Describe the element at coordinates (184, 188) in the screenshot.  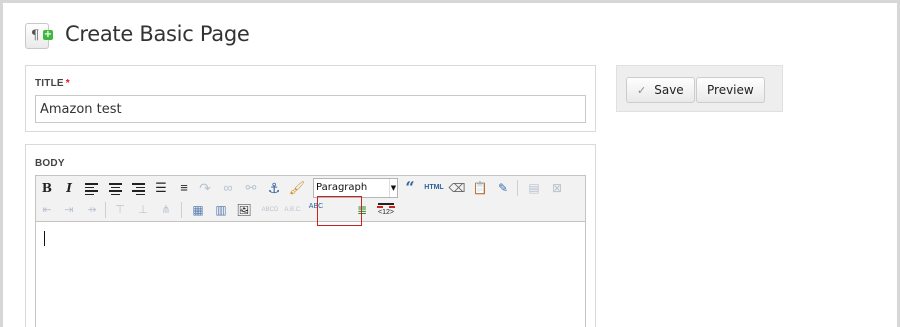
I see `numbered-list-icon: ≡` at that location.